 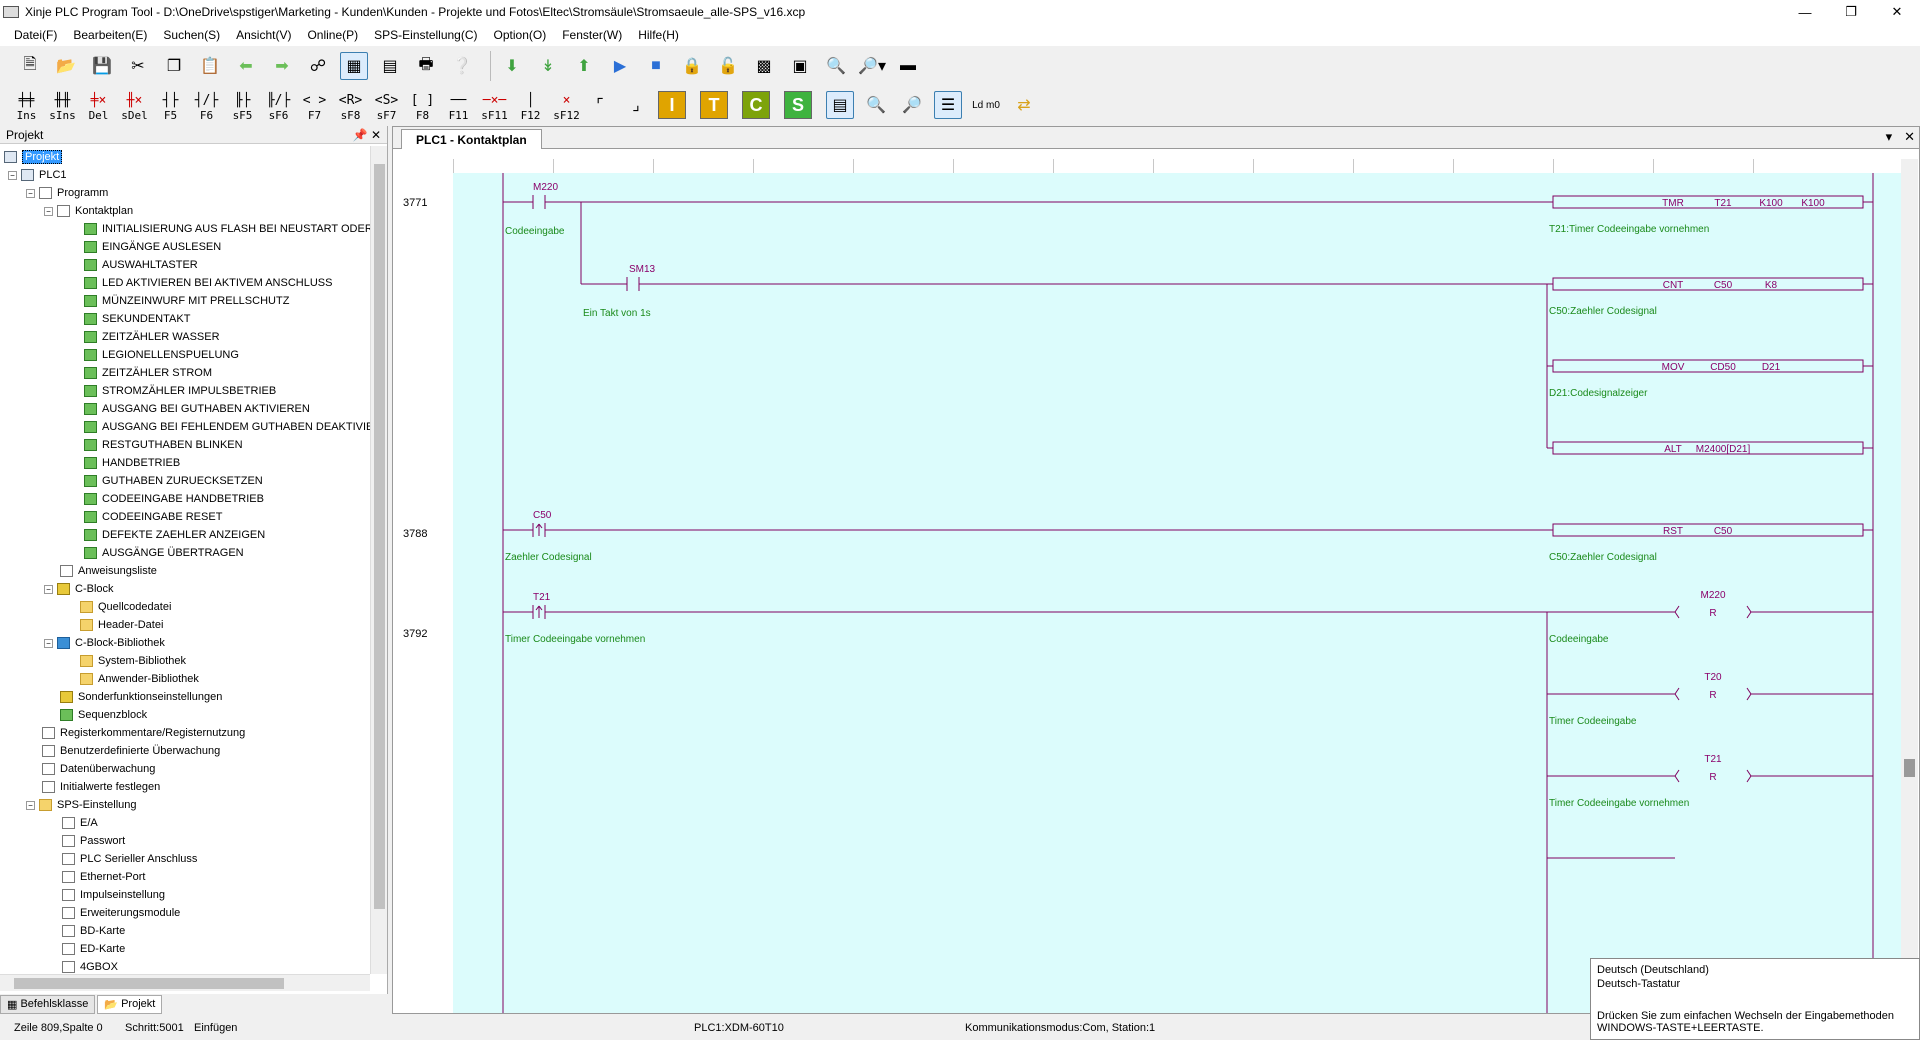 I want to click on editor-vertical-scrollbar, so click(x=1909, y=586).